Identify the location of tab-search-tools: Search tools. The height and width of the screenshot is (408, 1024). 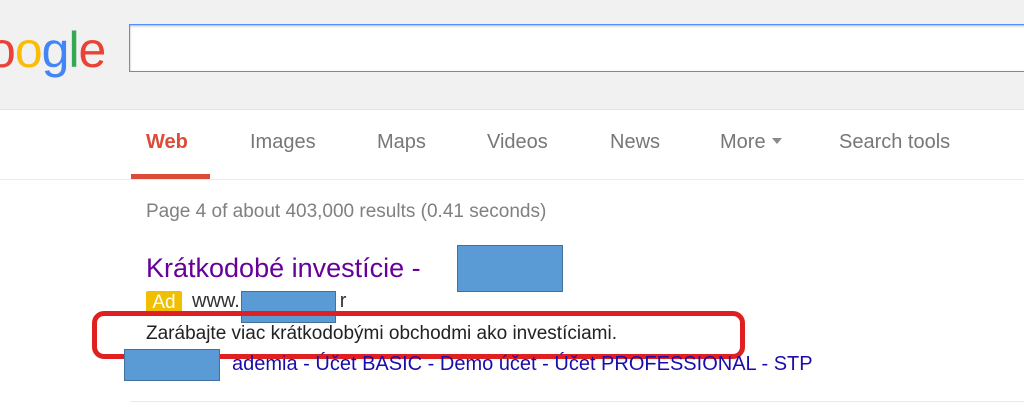
(894, 142).